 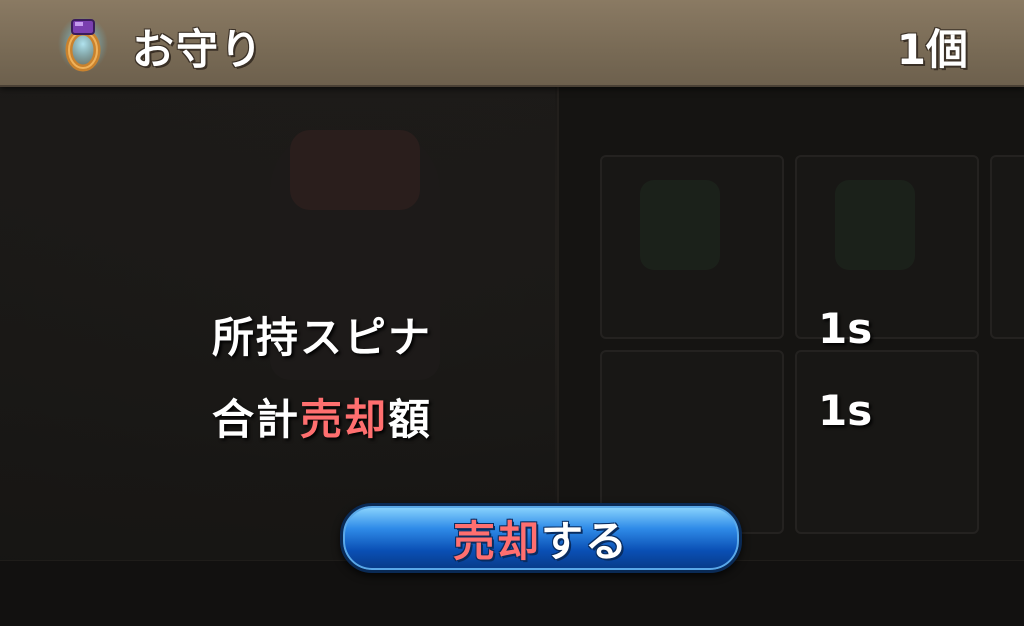 What do you see at coordinates (932, 49) in the screenshot?
I see `item-quantity: 1個` at bounding box center [932, 49].